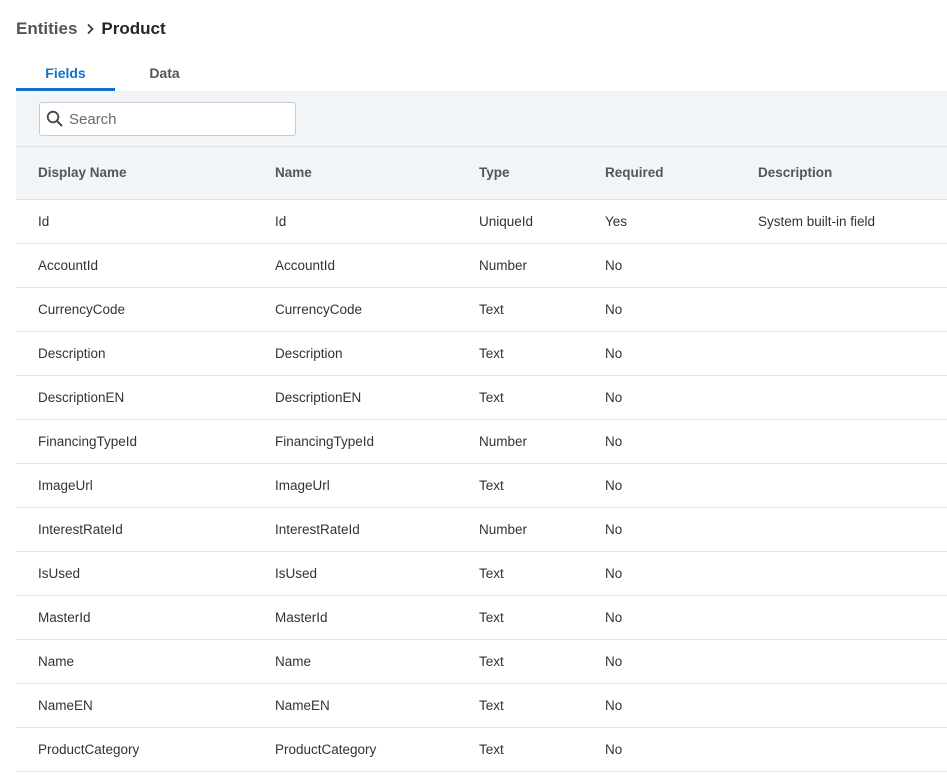 The width and height of the screenshot is (947, 781). I want to click on cell-name: Description, so click(309, 353).